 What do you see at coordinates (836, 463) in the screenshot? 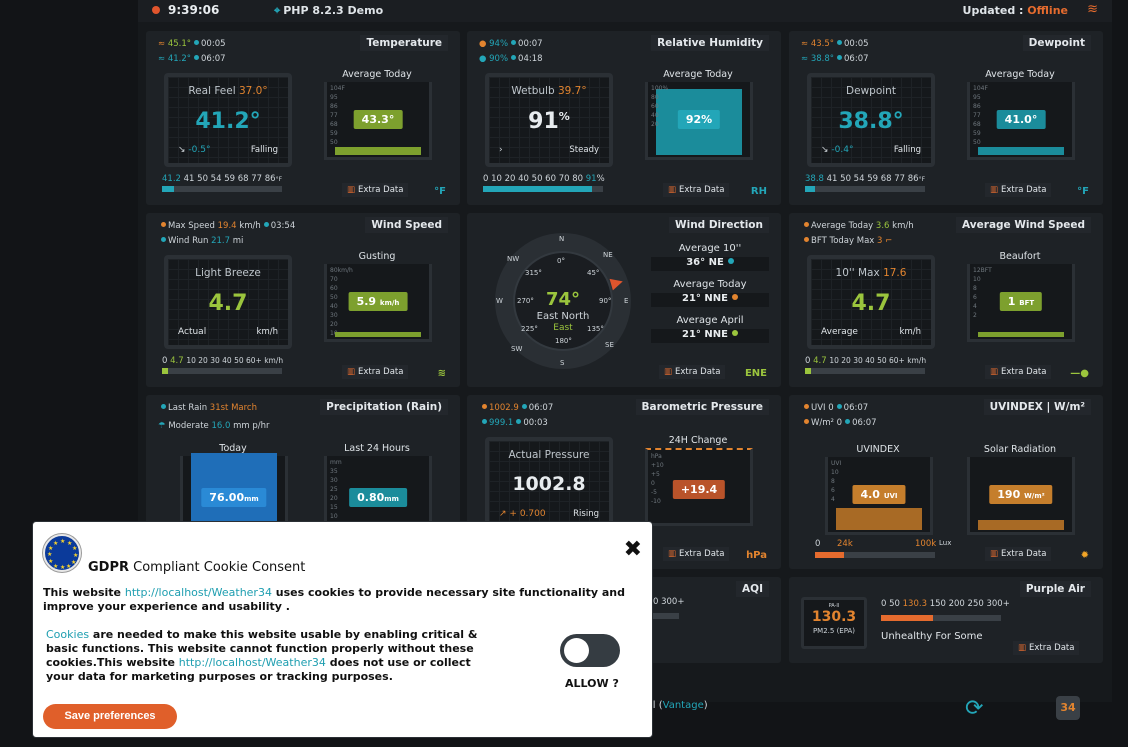
I see `scale-tick: UVI` at bounding box center [836, 463].